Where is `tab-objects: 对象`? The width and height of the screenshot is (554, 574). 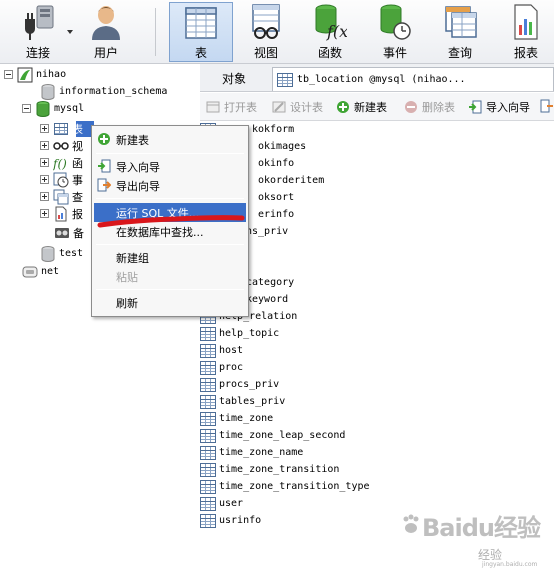 tab-objects: 对象 is located at coordinates (234, 78).